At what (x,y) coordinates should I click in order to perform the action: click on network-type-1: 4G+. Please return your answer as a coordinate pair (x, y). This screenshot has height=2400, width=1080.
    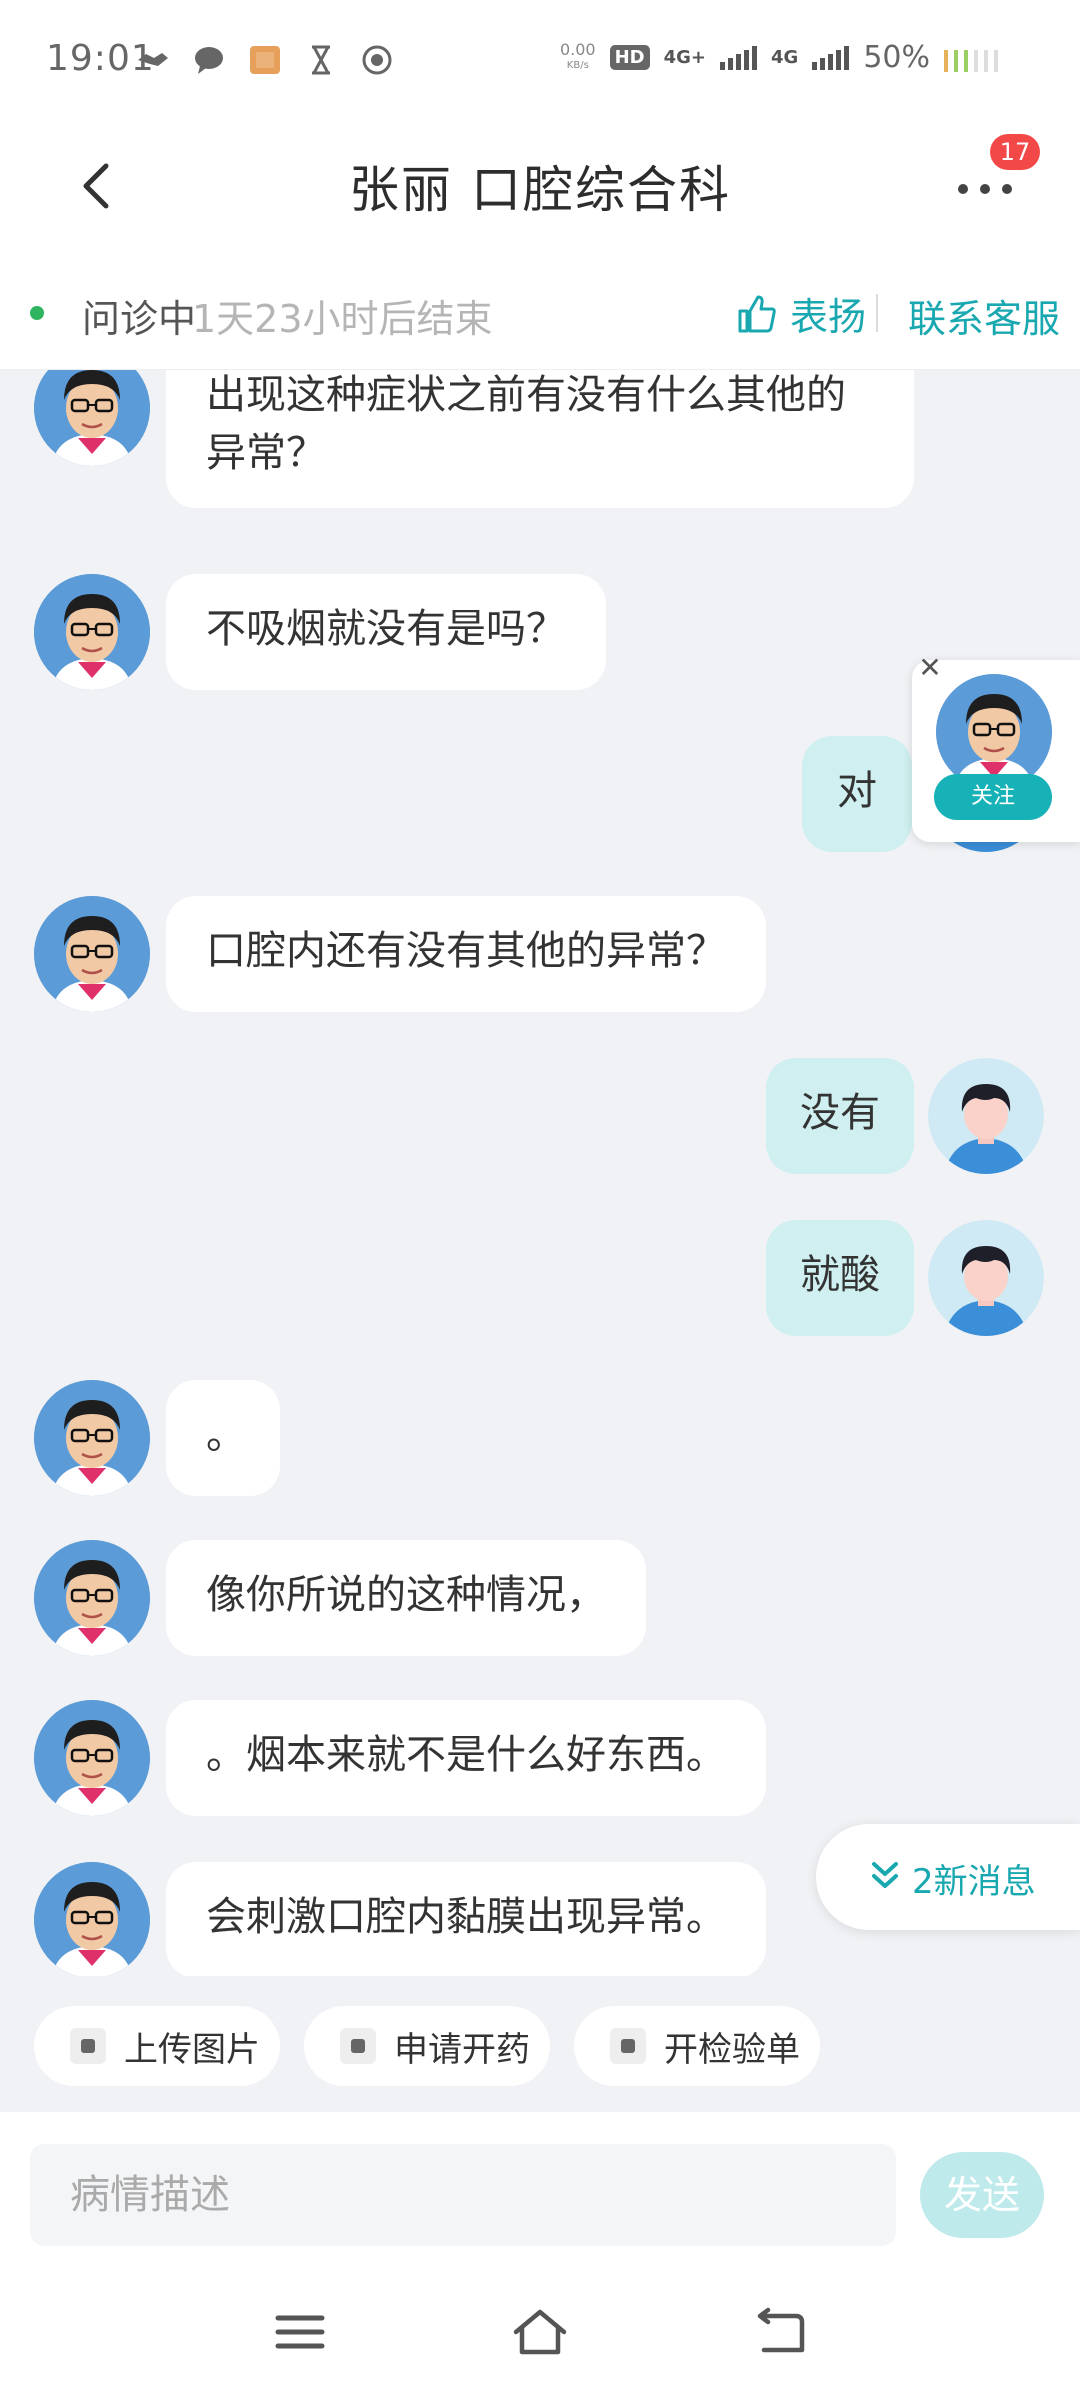
    Looking at the image, I should click on (684, 57).